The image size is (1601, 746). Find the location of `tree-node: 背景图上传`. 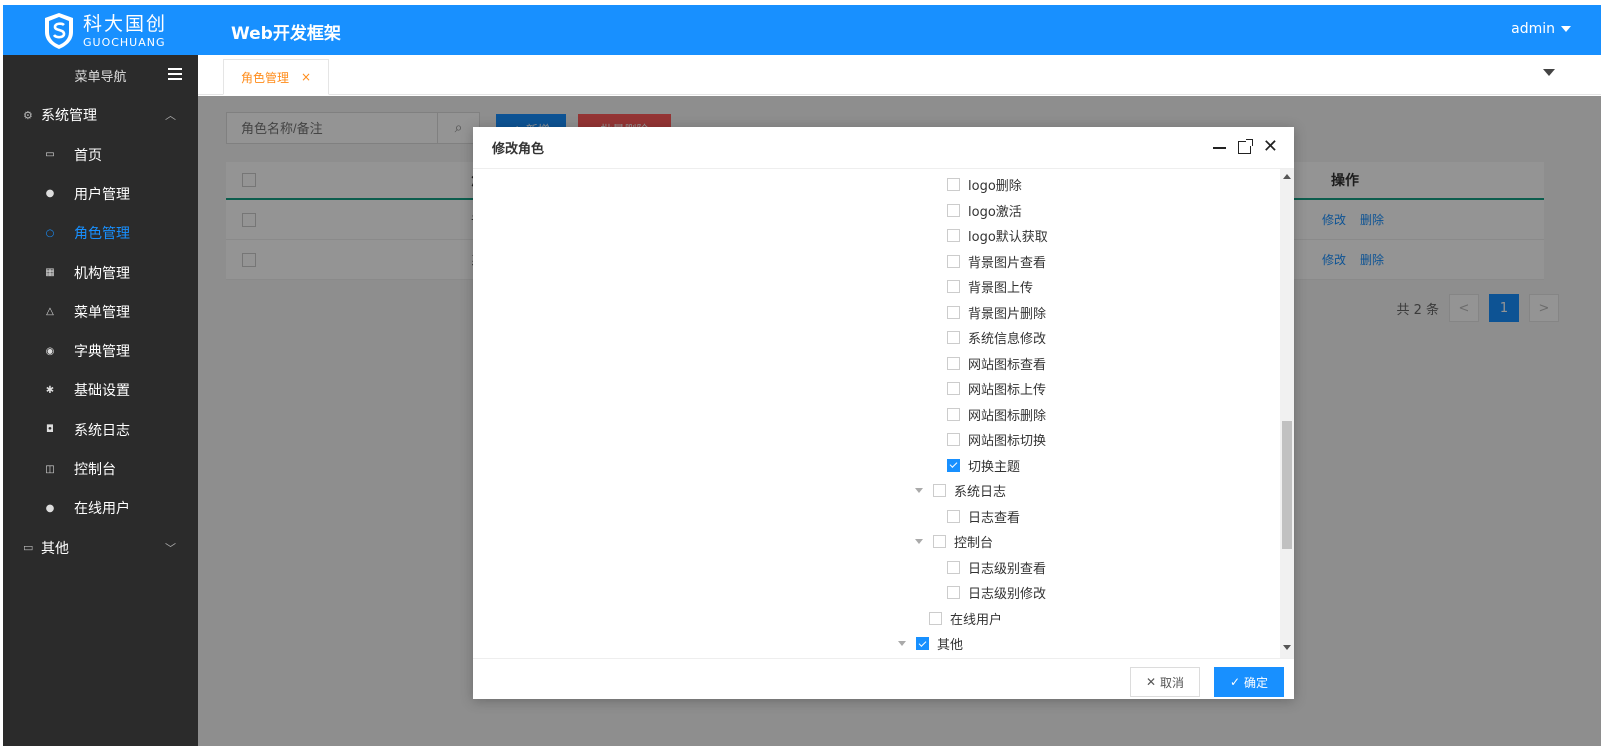

tree-node: 背景图上传 is located at coordinates (990, 287).